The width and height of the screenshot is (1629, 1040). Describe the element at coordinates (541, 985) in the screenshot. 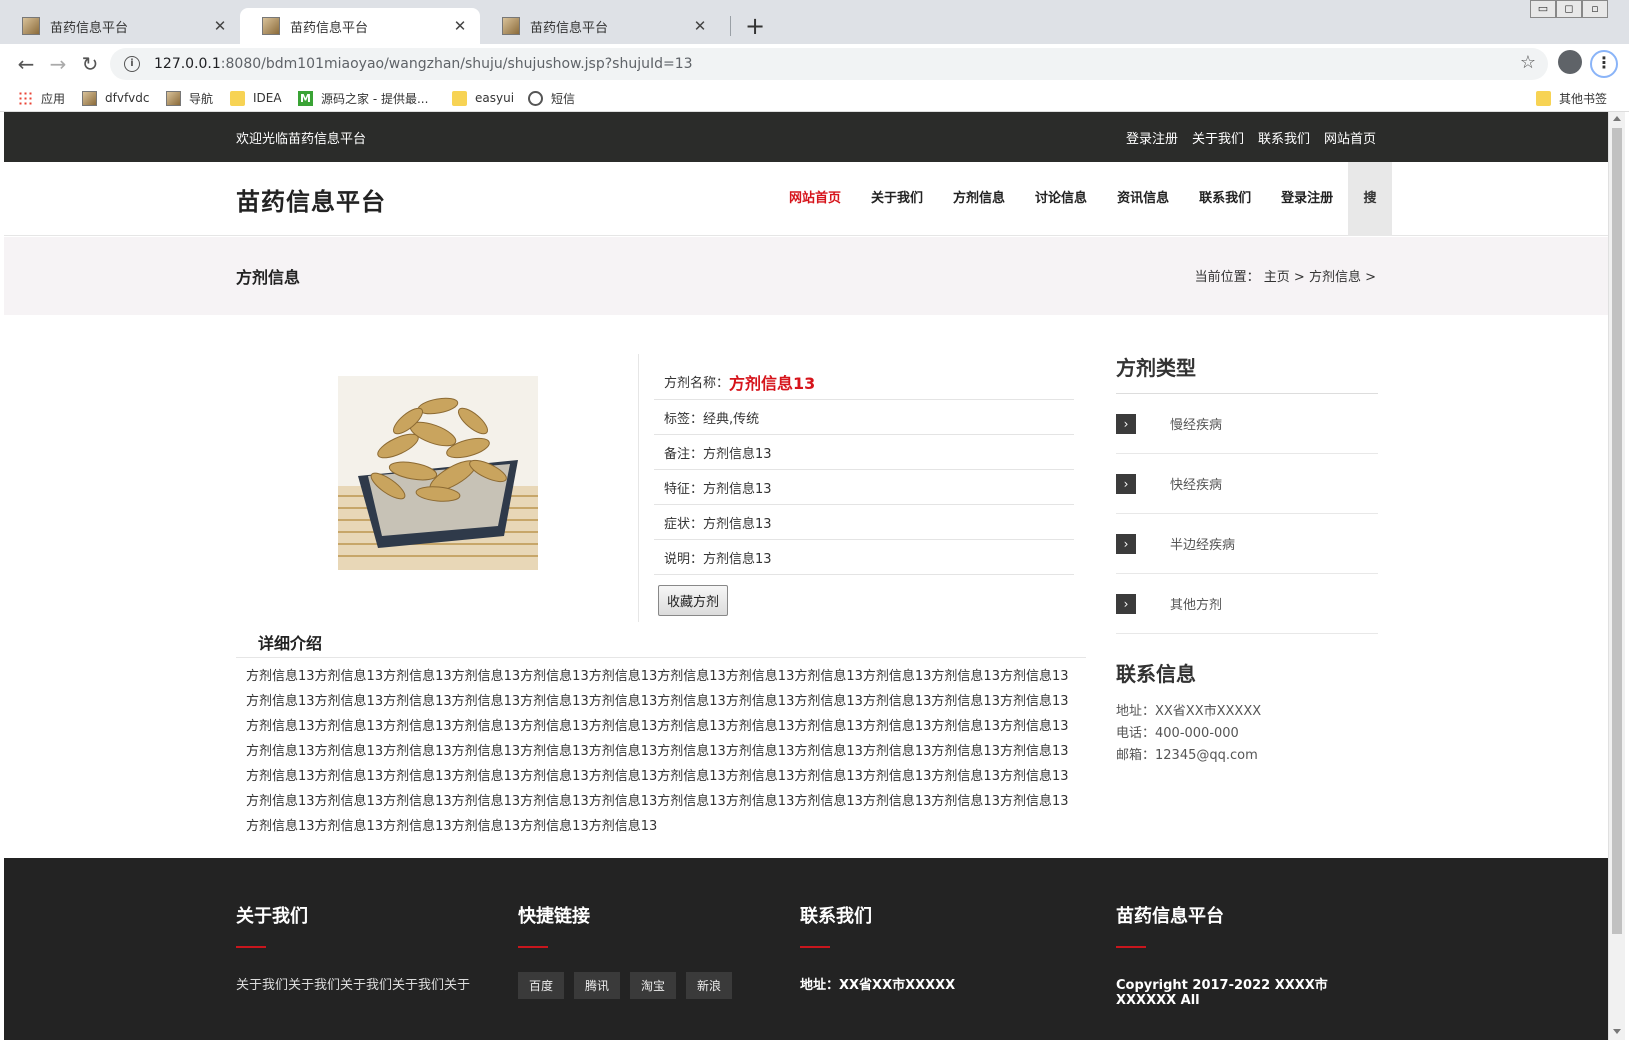

I see `quick-link-baidu: 百度` at that location.